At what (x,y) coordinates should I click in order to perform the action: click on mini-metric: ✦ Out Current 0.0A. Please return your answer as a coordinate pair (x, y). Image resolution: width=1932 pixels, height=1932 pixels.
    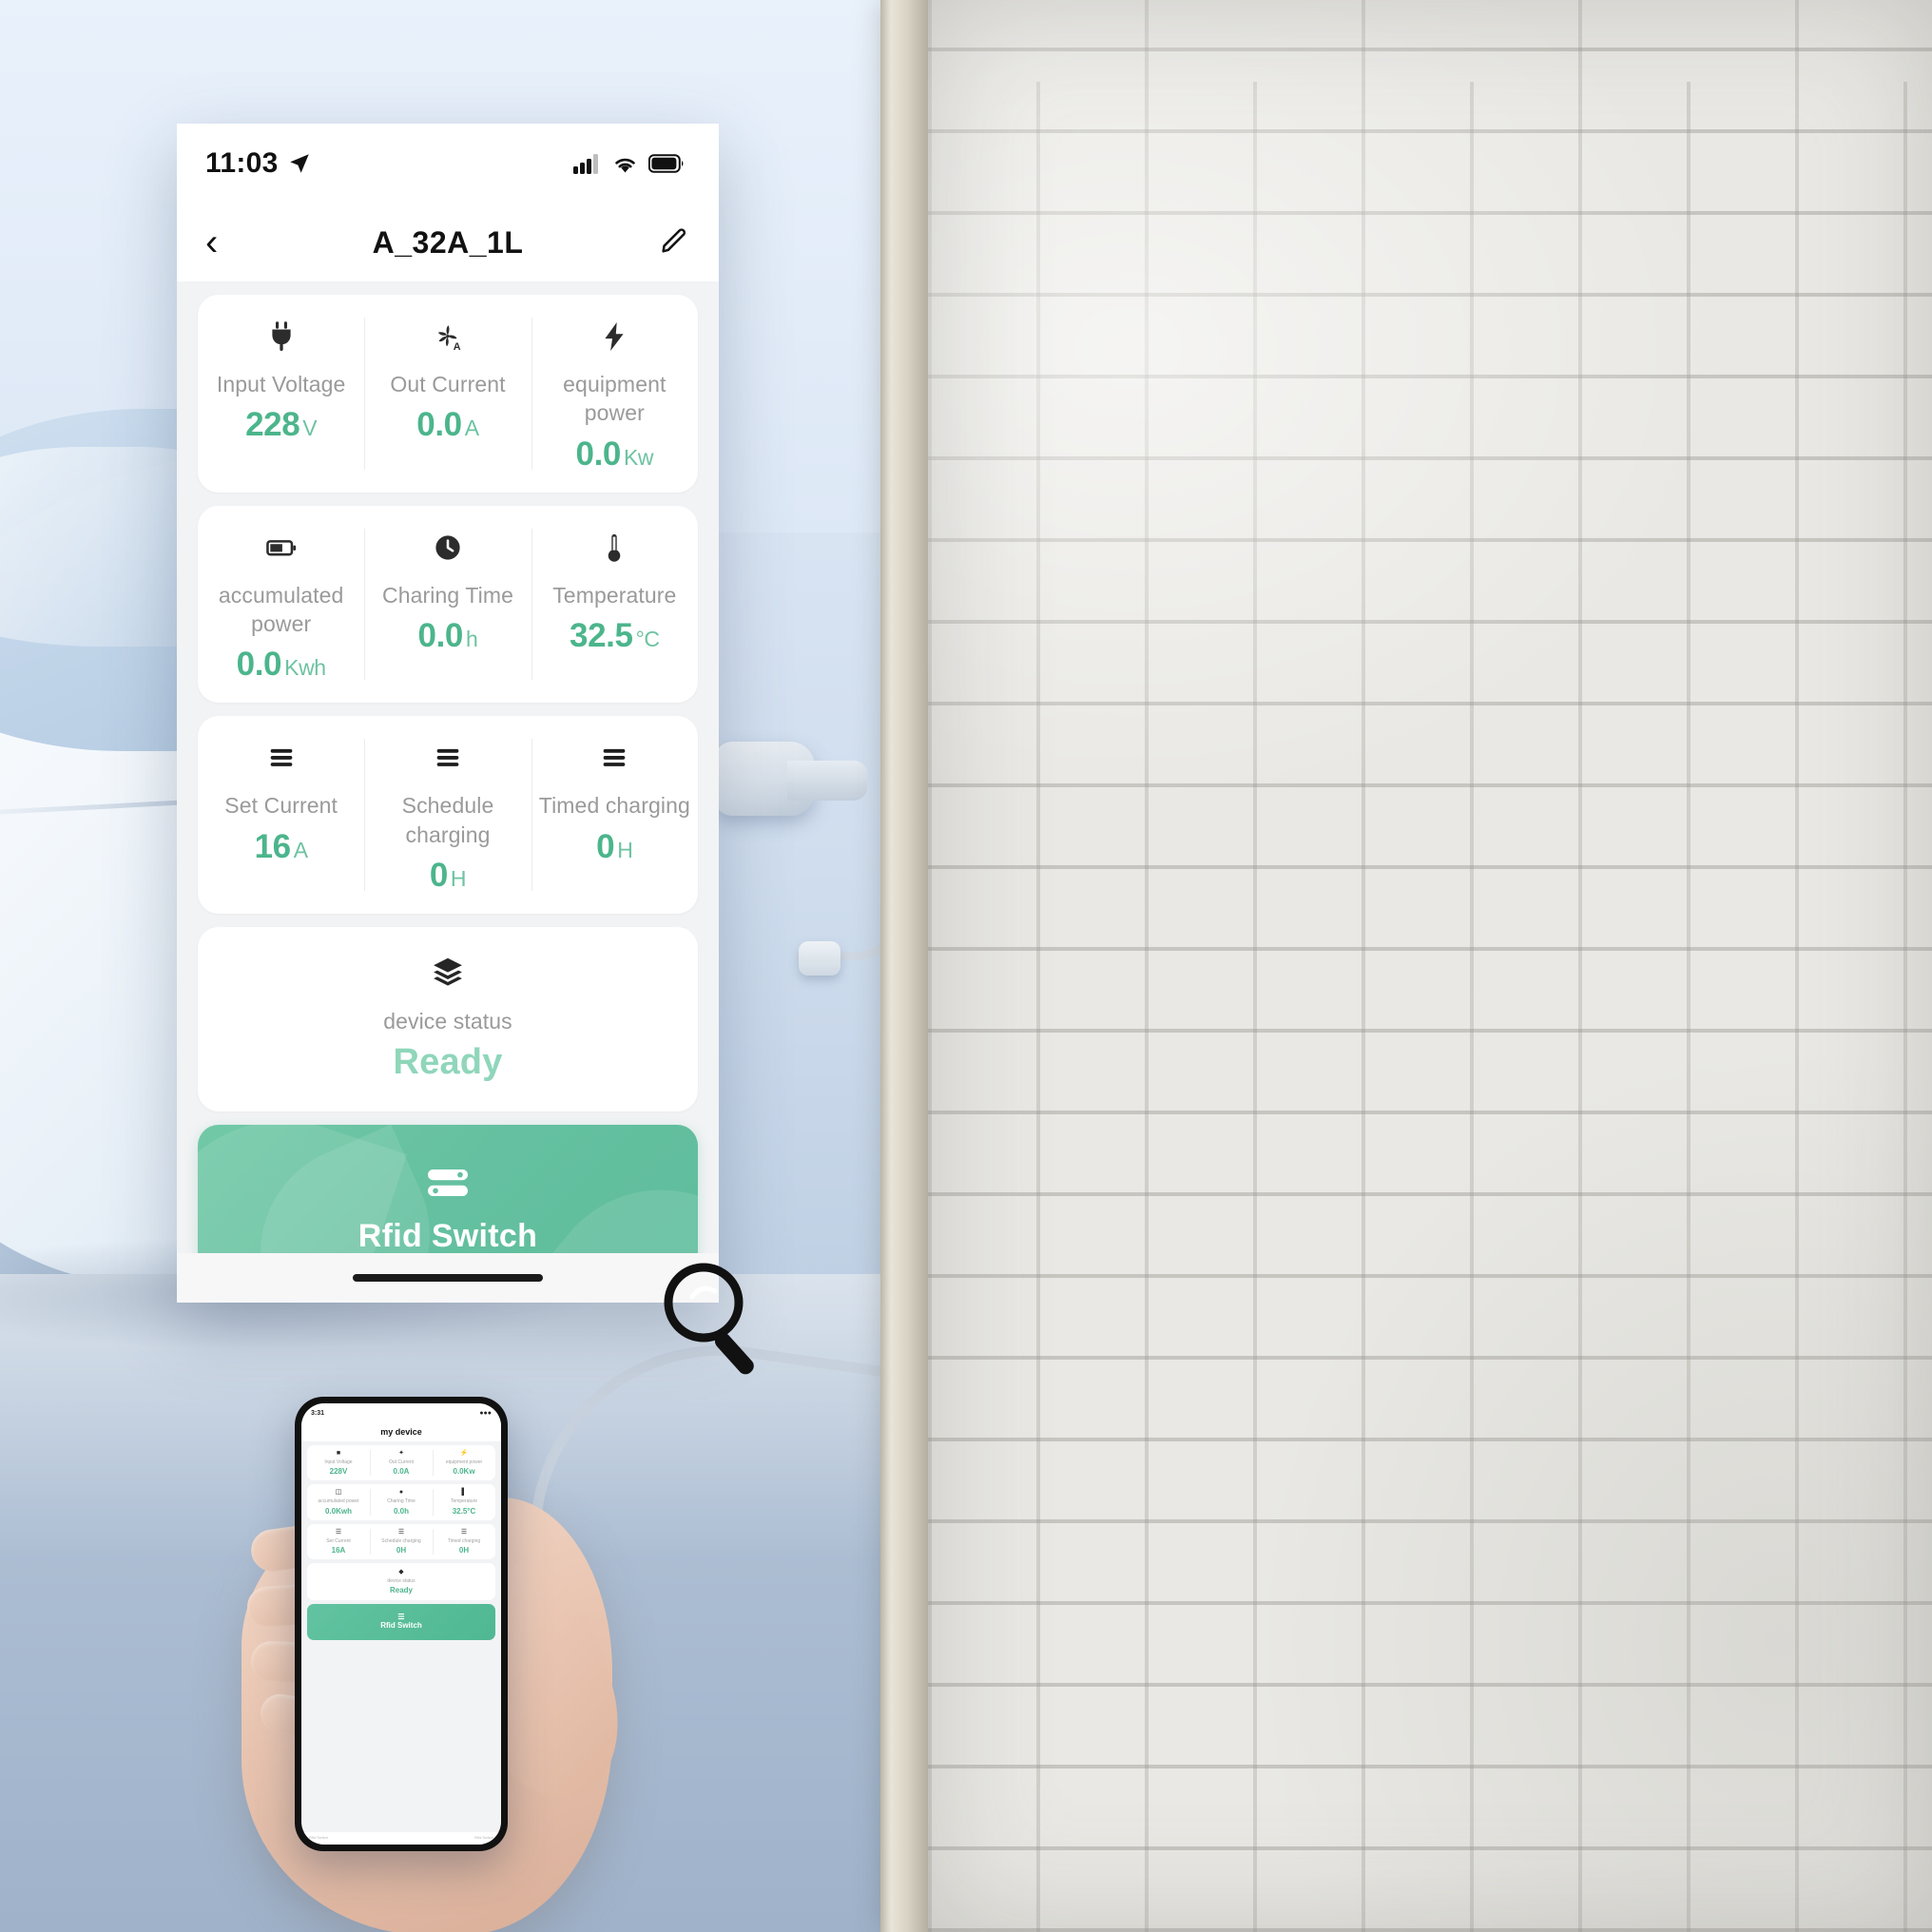
    Looking at the image, I should click on (401, 1462).